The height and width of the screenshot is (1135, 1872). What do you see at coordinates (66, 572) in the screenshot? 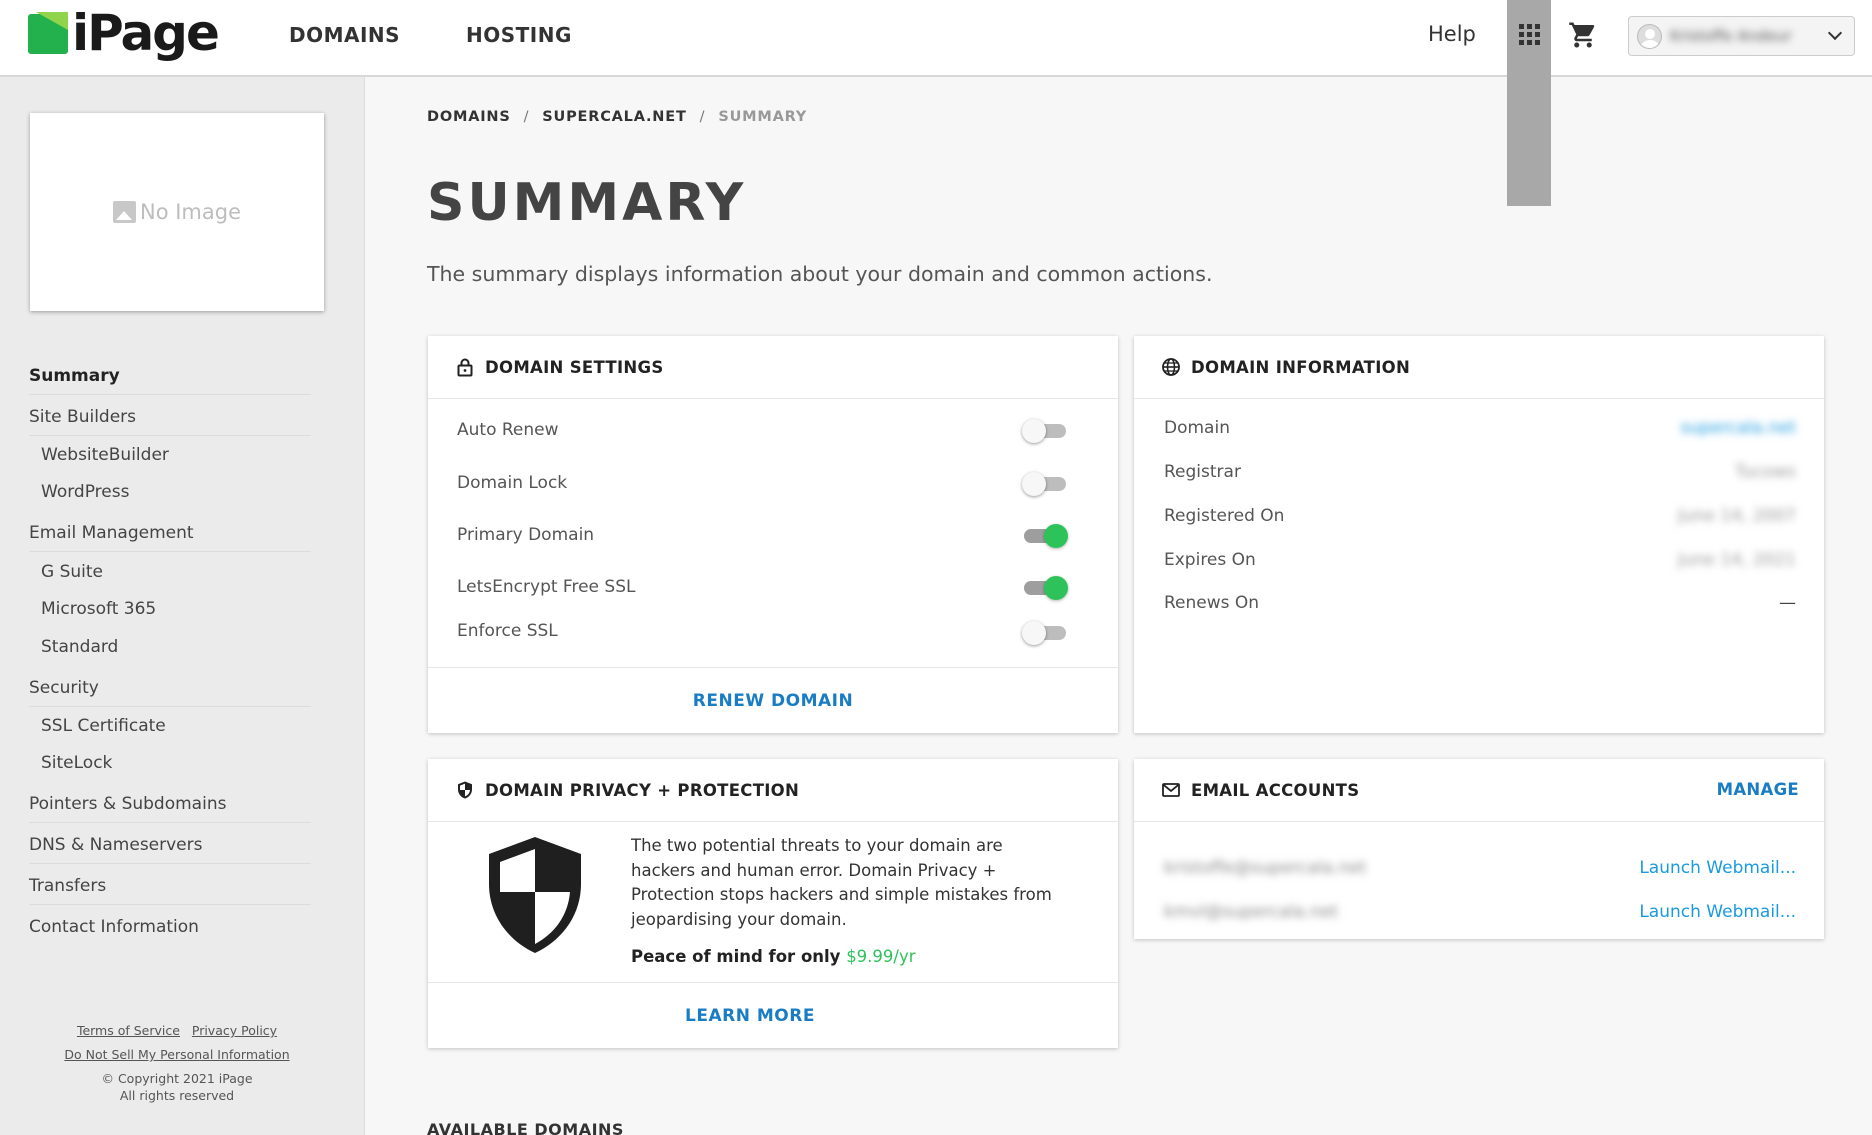
I see `sidebar-item-g-suite: G Suite` at bounding box center [66, 572].